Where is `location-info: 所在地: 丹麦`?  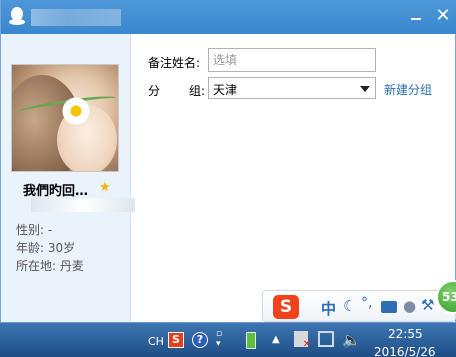
location-info: 所在地: 丹麦 is located at coordinates (50, 266).